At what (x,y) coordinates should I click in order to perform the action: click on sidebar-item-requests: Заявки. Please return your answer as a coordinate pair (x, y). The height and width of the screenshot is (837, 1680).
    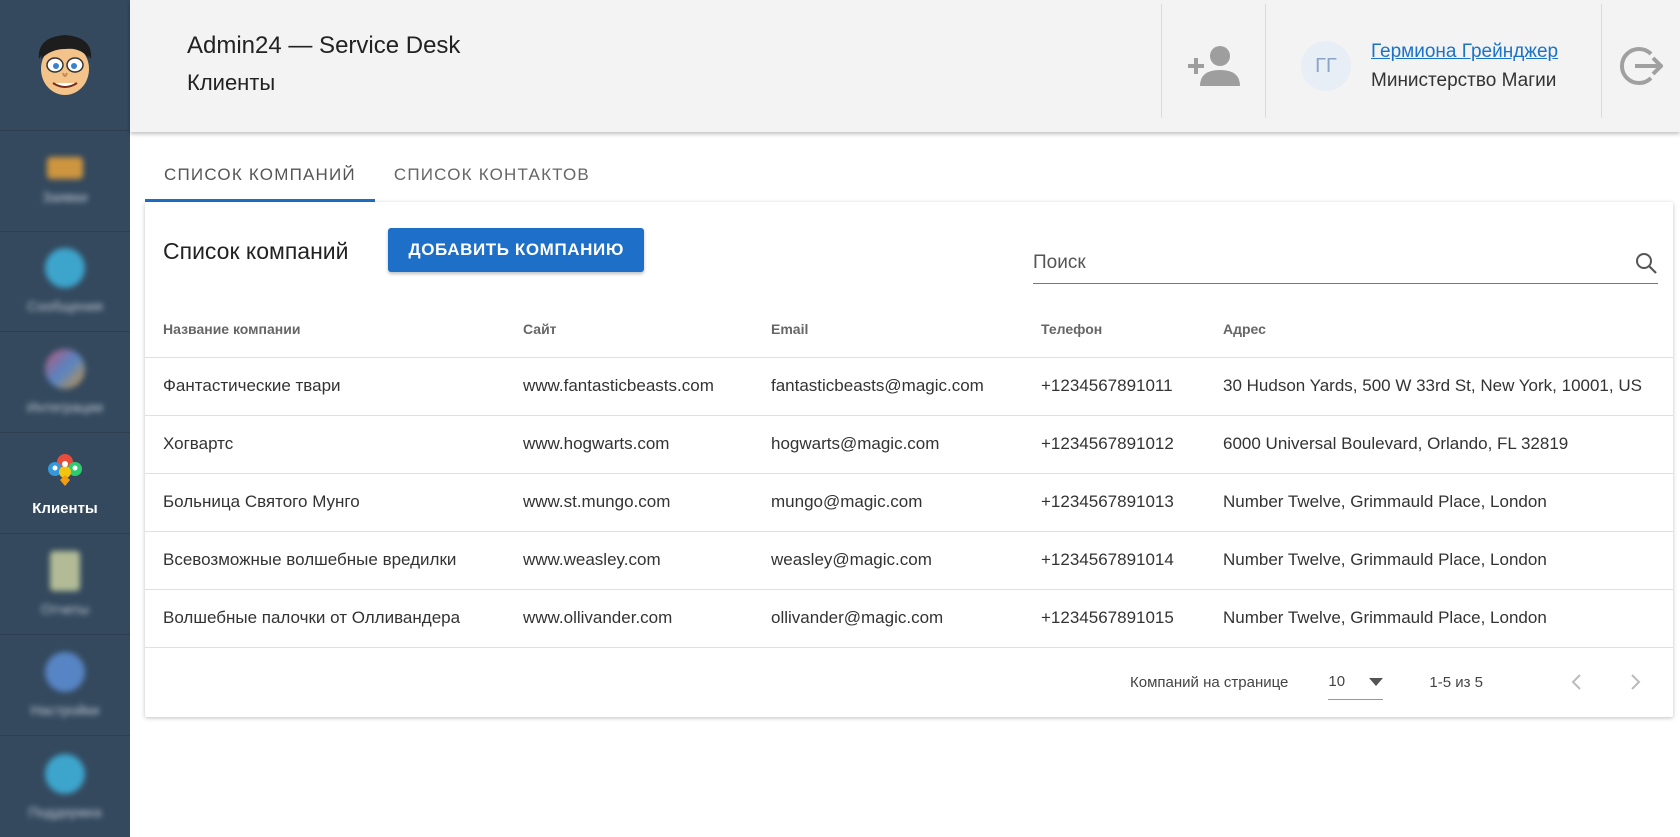
    Looking at the image, I should click on (65, 181).